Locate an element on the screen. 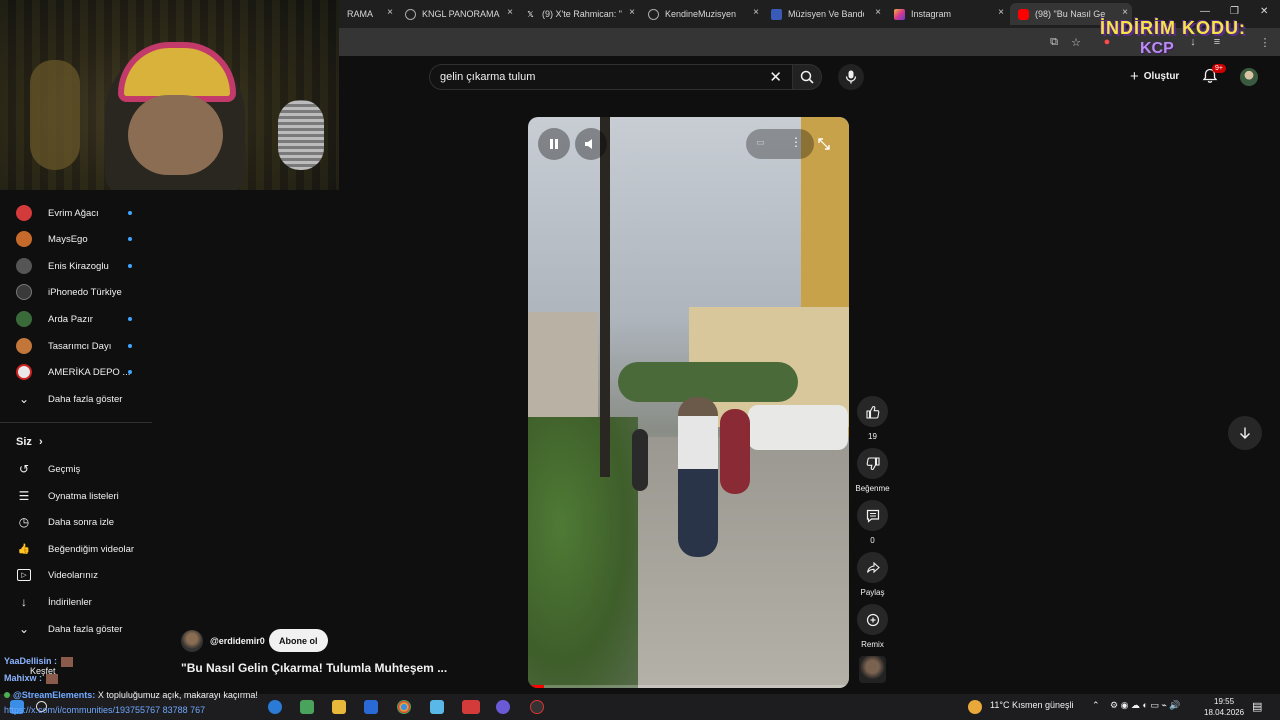 The image size is (1280, 720). more-options-icon: ⋮ is located at coordinates (796, 142).